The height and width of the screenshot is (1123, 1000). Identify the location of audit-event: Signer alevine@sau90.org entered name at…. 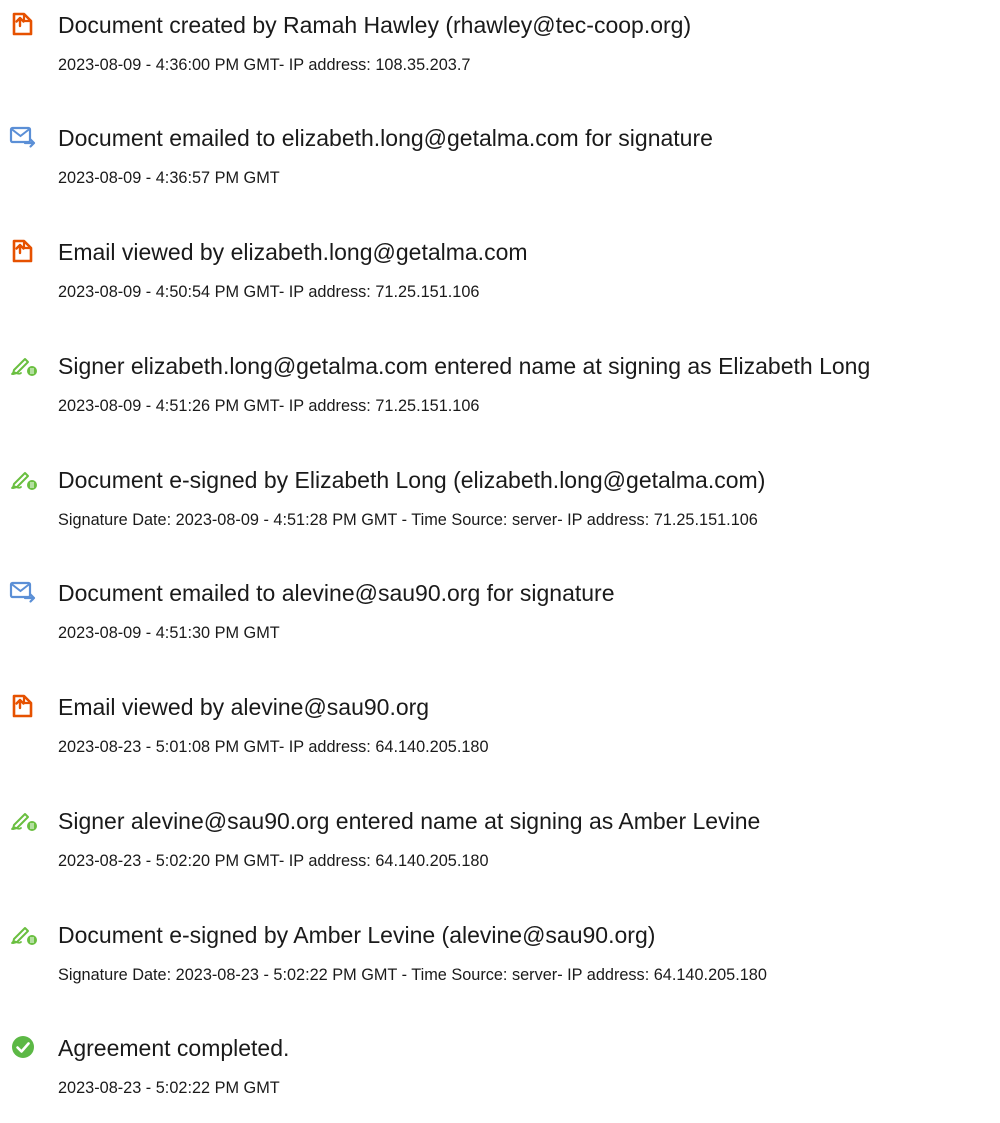
(500, 846).